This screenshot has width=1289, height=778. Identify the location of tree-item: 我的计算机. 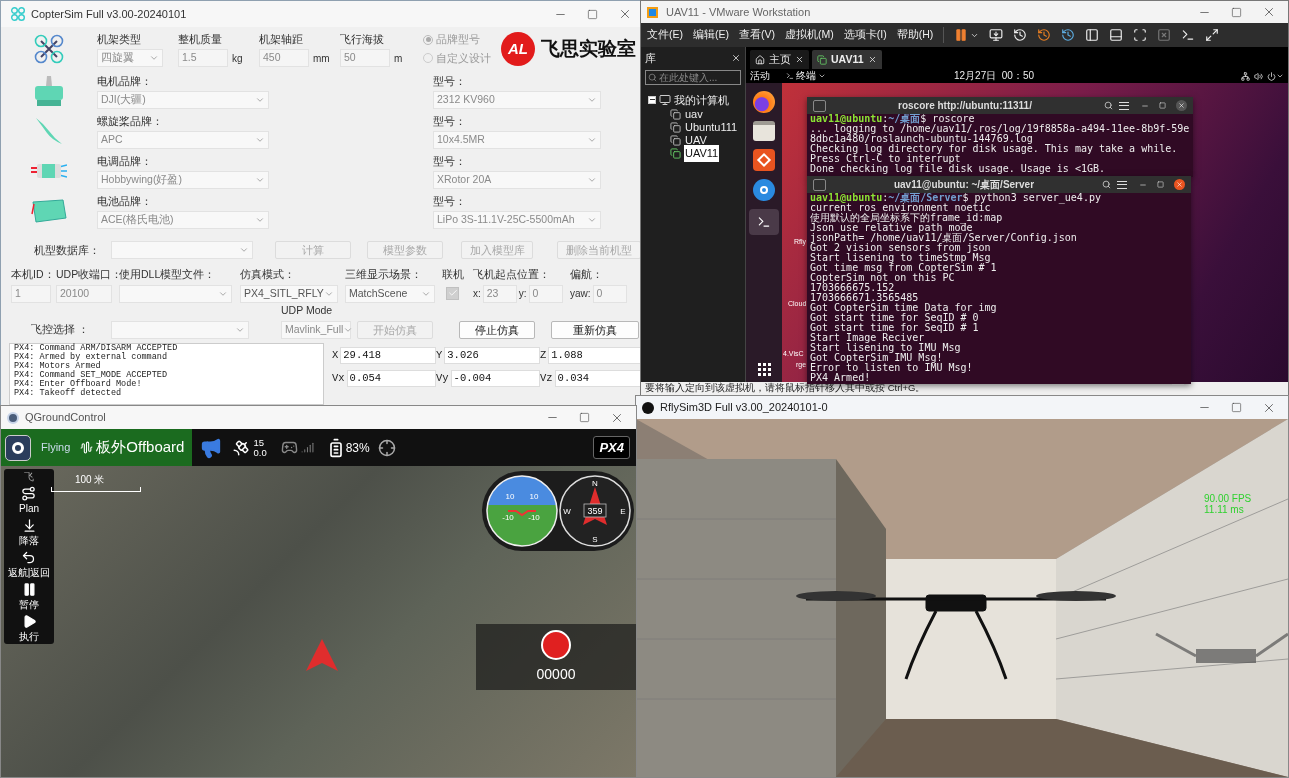
(701, 99).